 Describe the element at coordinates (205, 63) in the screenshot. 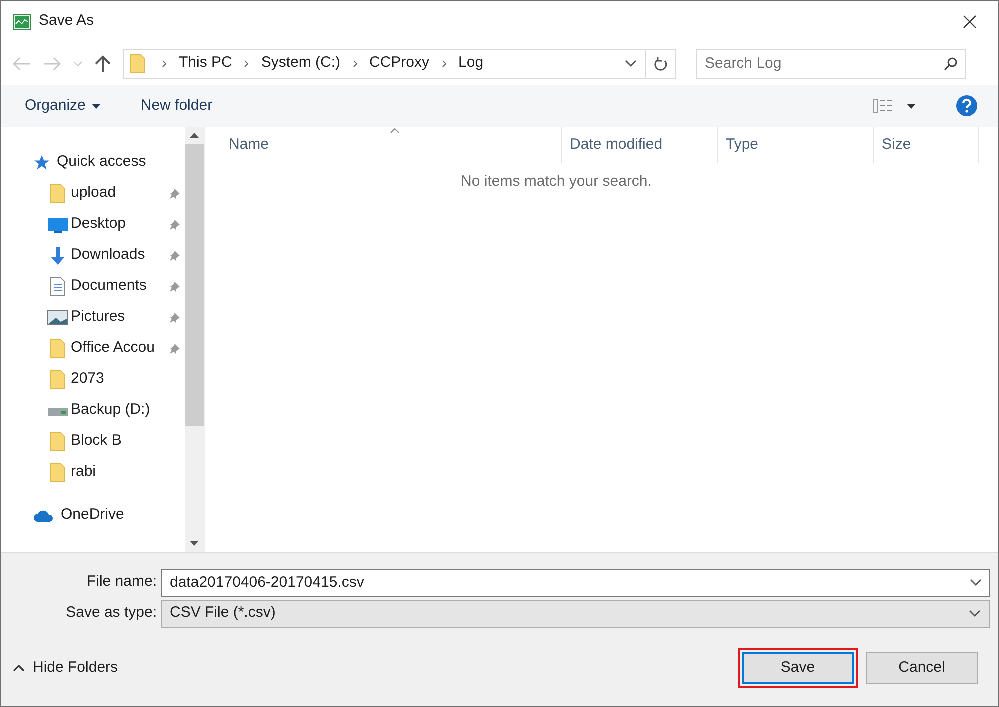

I see `breadcrumb-item: This PC` at that location.